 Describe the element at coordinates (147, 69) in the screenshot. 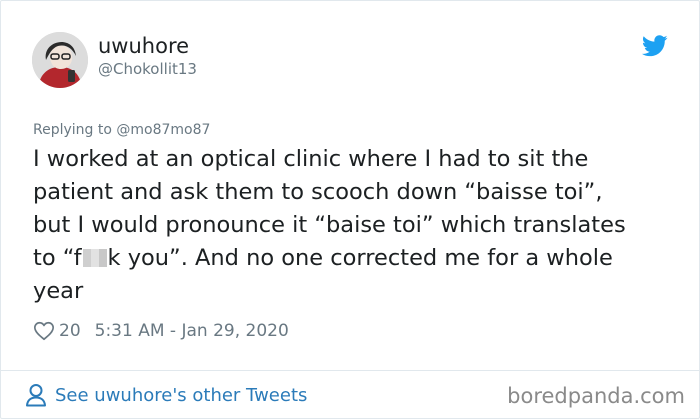

I see `user-handle: @Chokollit13` at that location.